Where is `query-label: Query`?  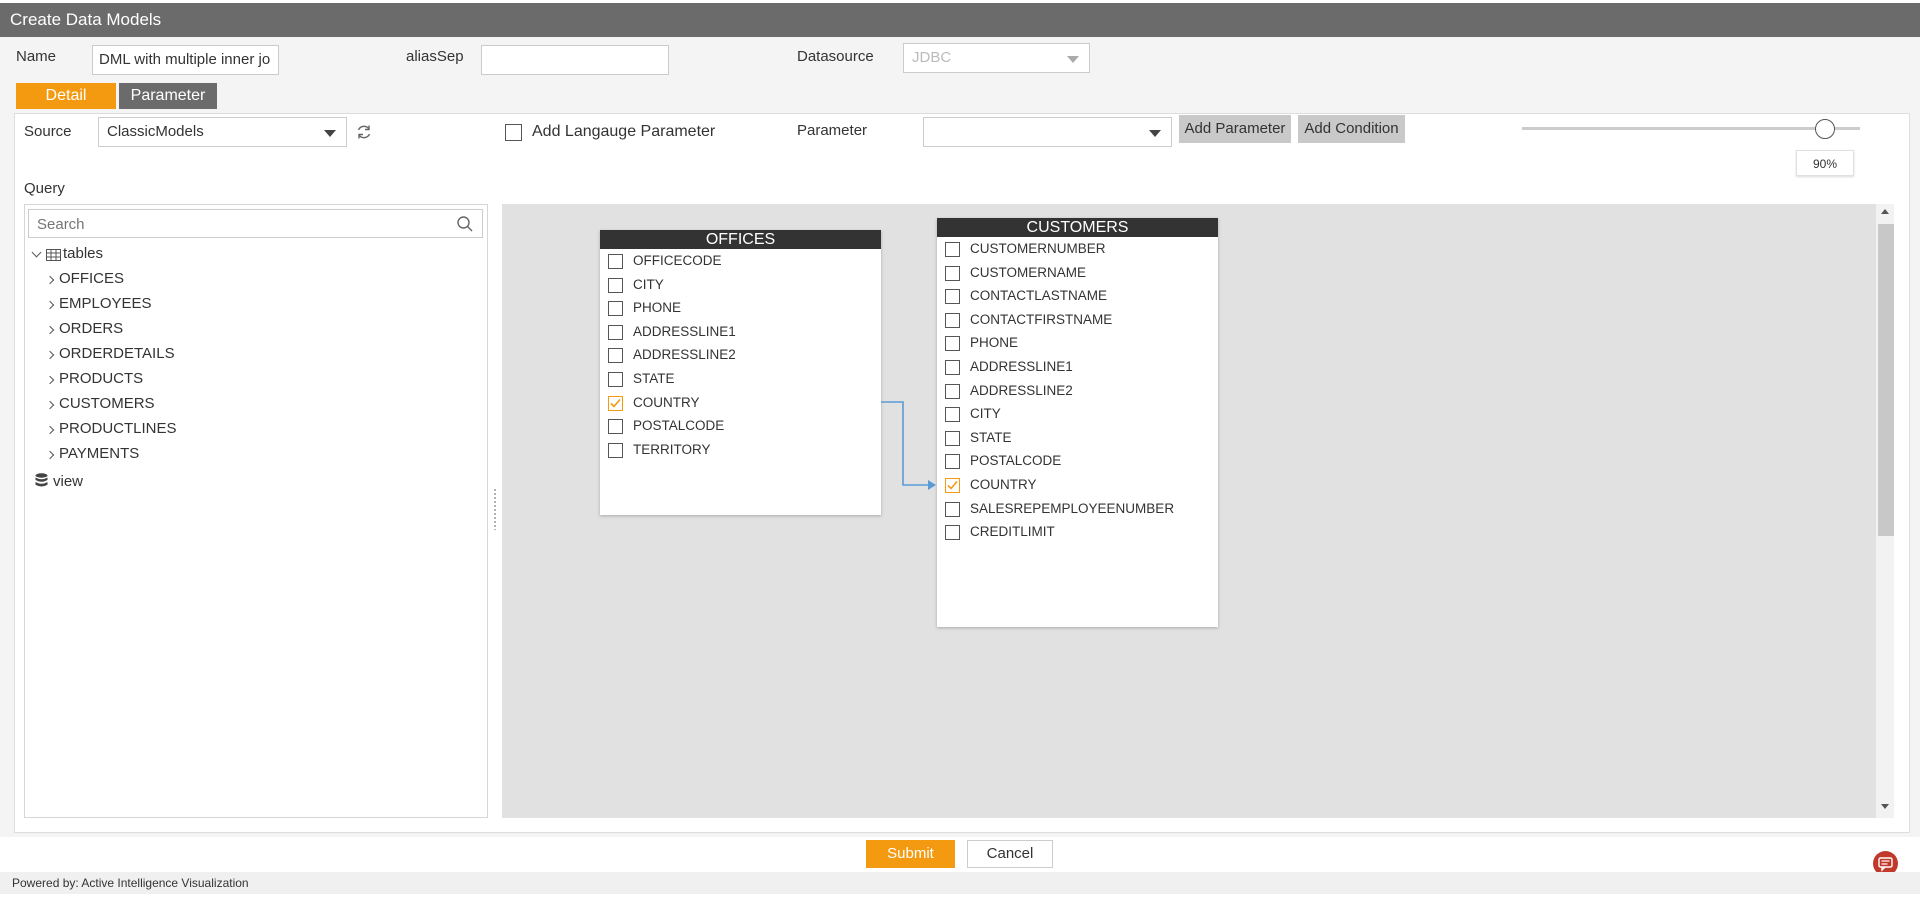 query-label: Query is located at coordinates (44, 188).